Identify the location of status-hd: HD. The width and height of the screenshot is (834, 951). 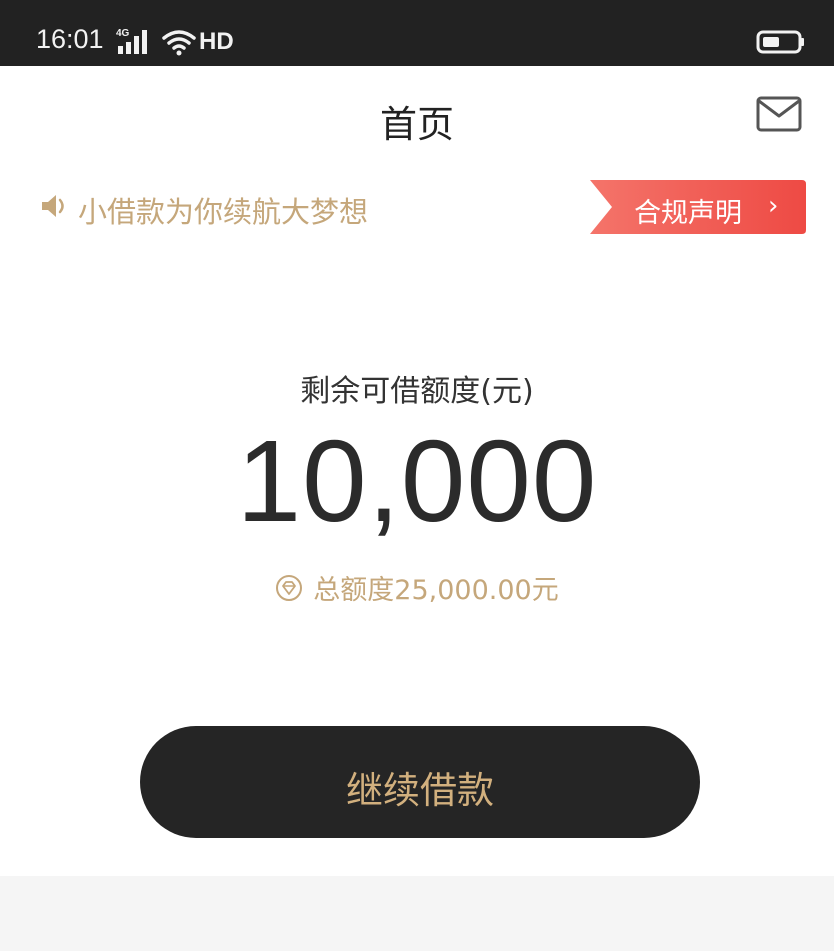
(216, 41).